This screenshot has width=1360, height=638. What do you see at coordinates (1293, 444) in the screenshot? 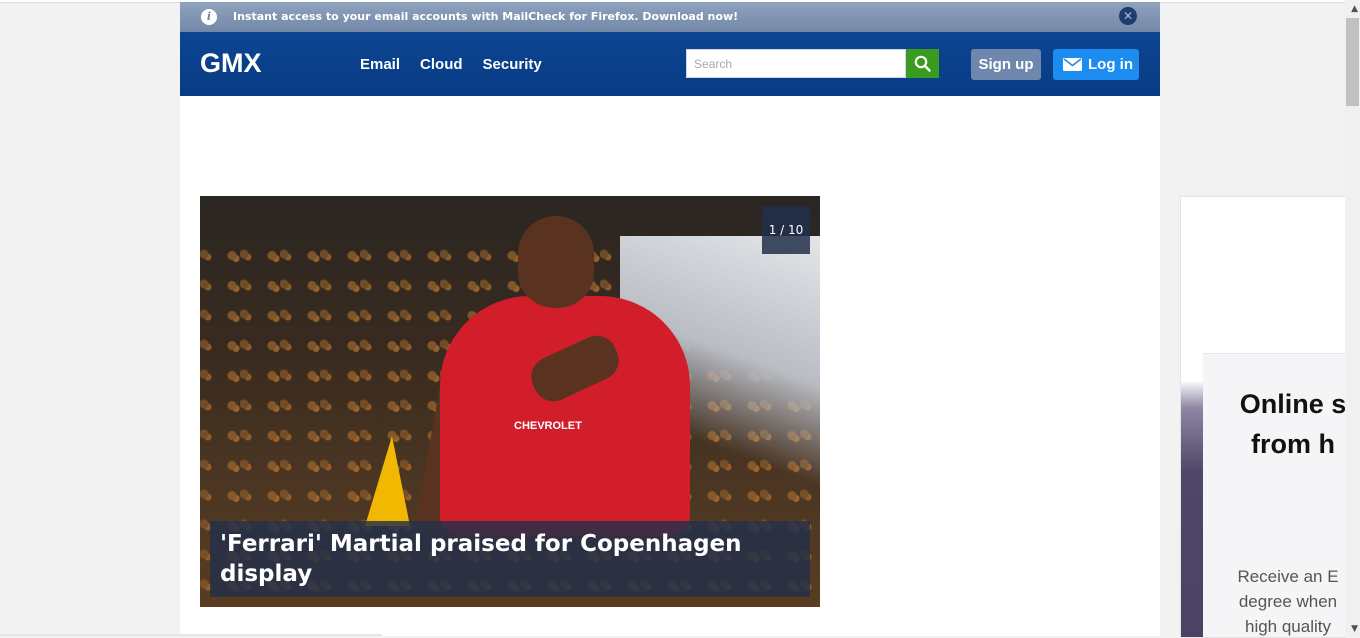
I see `ad-title-line2: from h` at bounding box center [1293, 444].